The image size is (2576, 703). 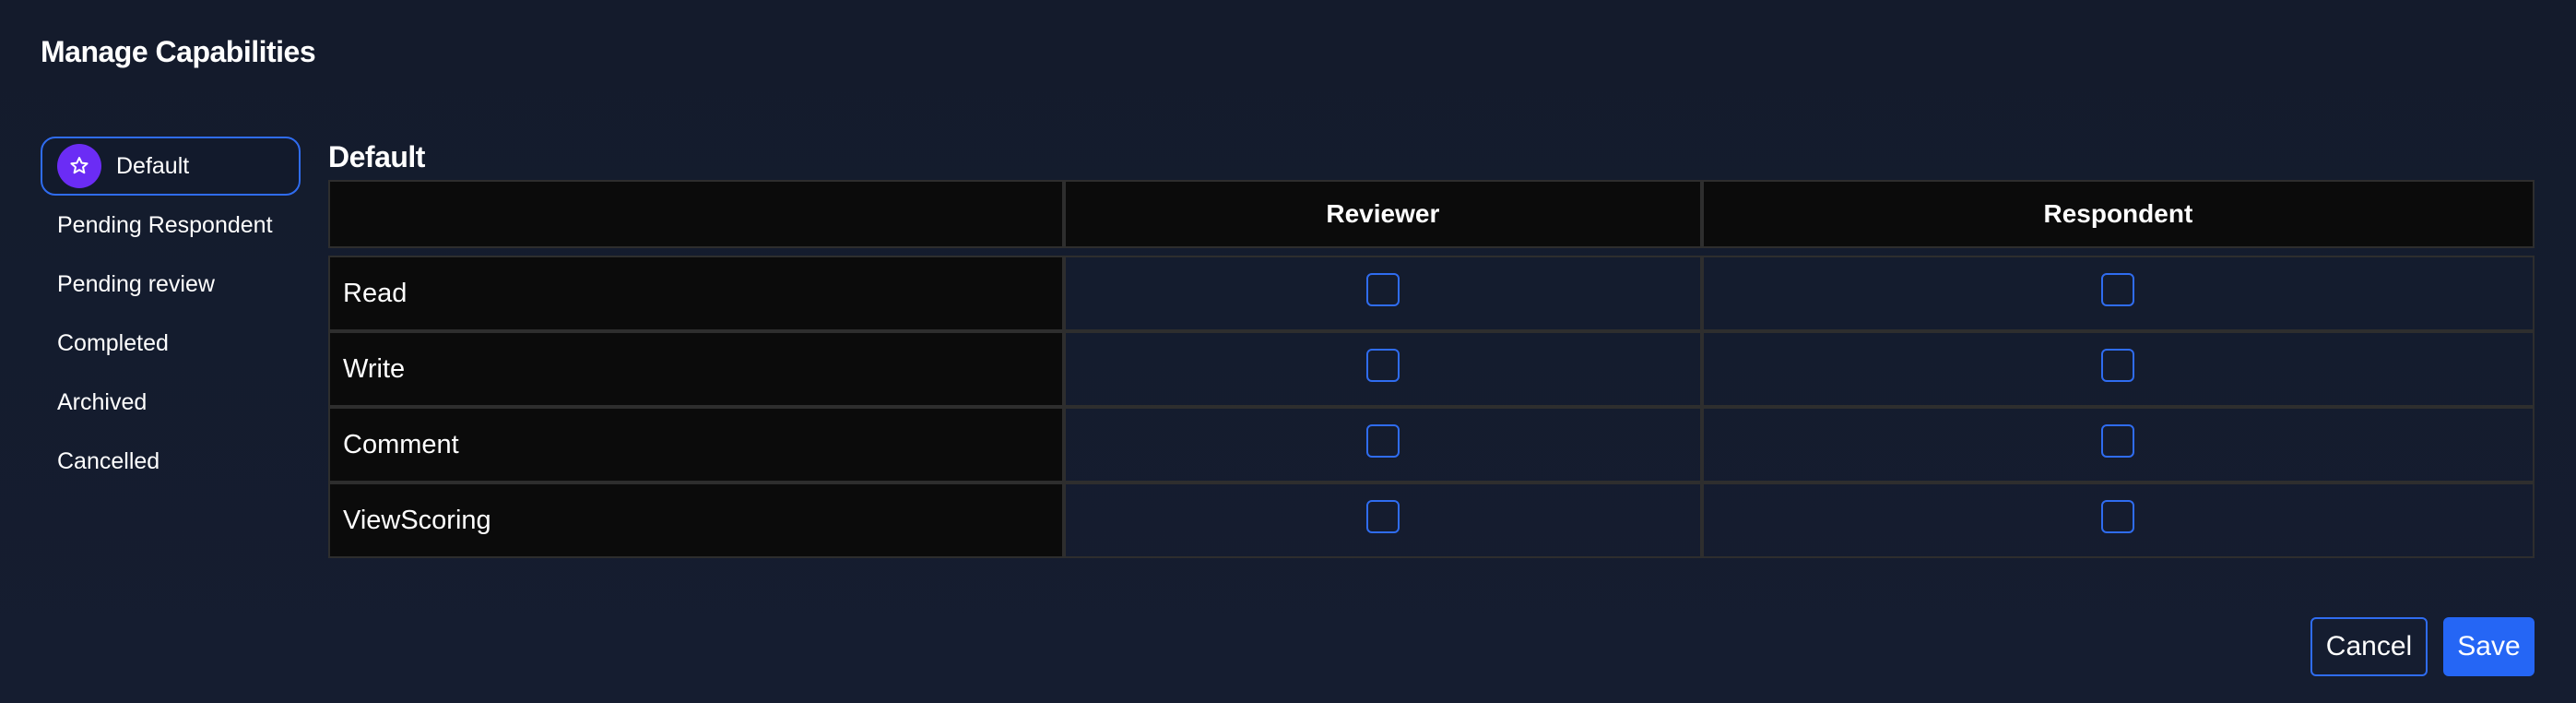 What do you see at coordinates (376, 156) in the screenshot?
I see `section-title: Default` at bounding box center [376, 156].